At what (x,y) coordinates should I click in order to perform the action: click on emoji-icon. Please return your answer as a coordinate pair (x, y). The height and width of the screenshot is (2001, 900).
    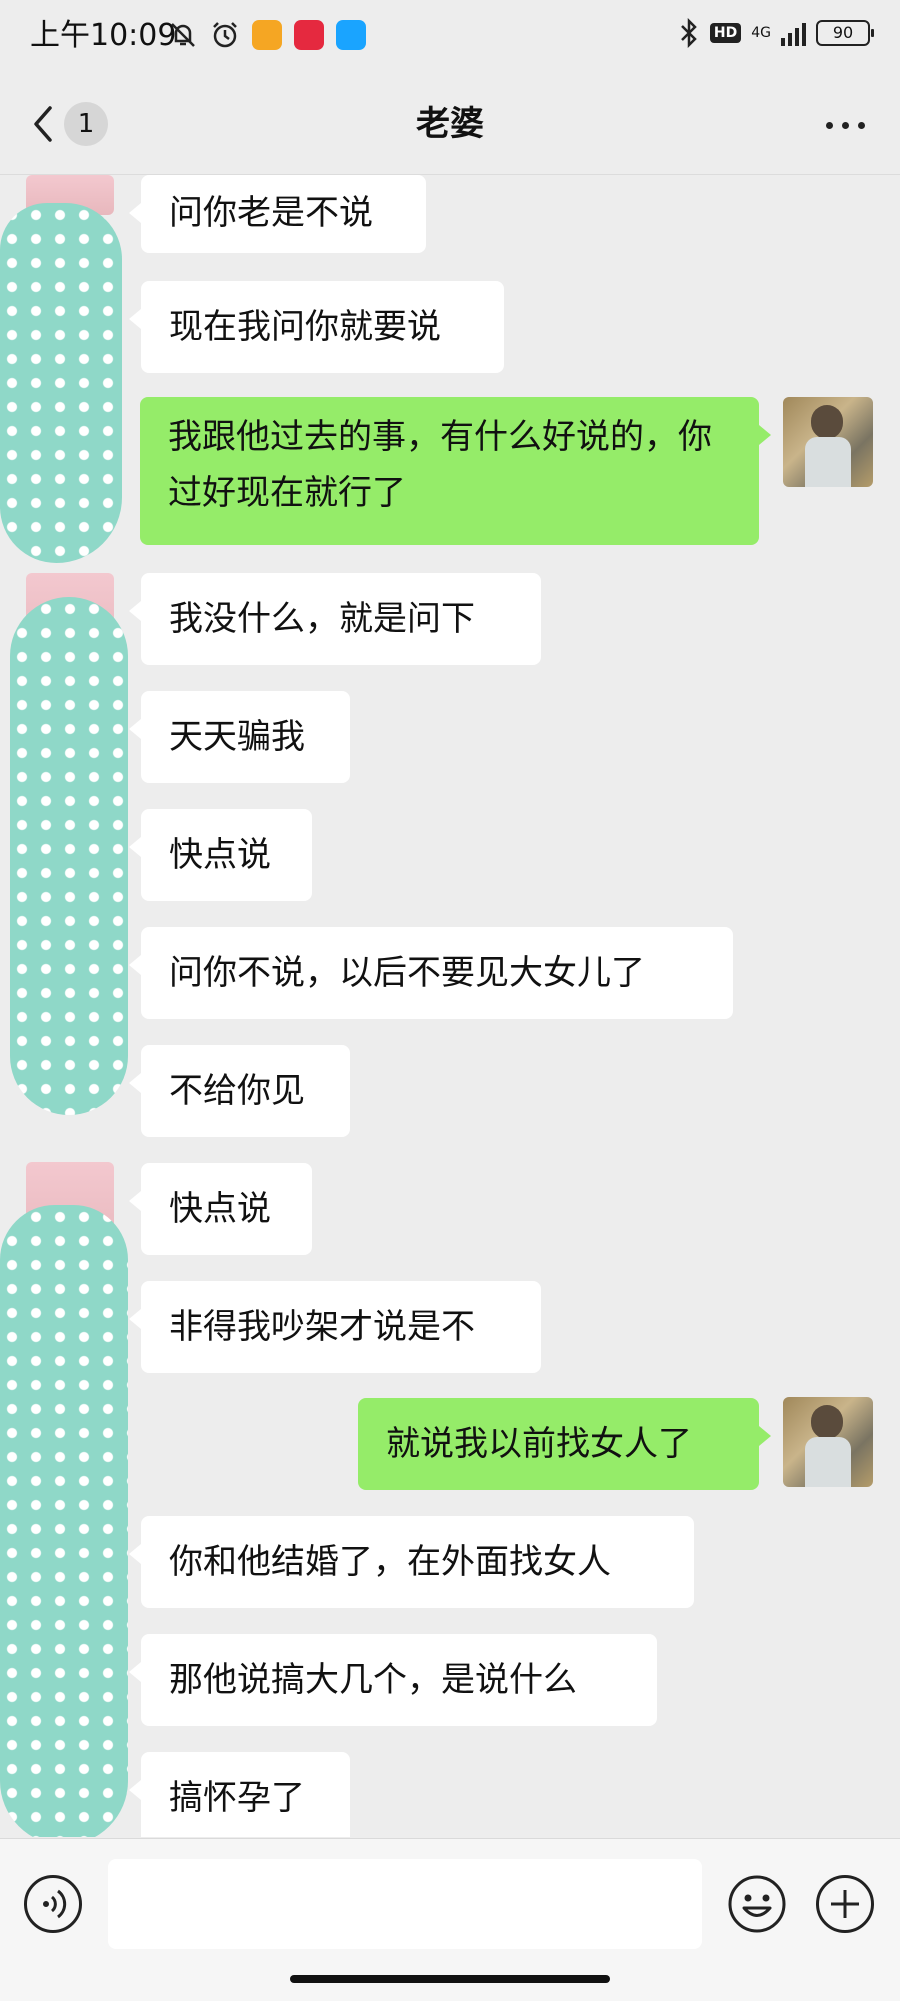
    Looking at the image, I should click on (757, 1904).